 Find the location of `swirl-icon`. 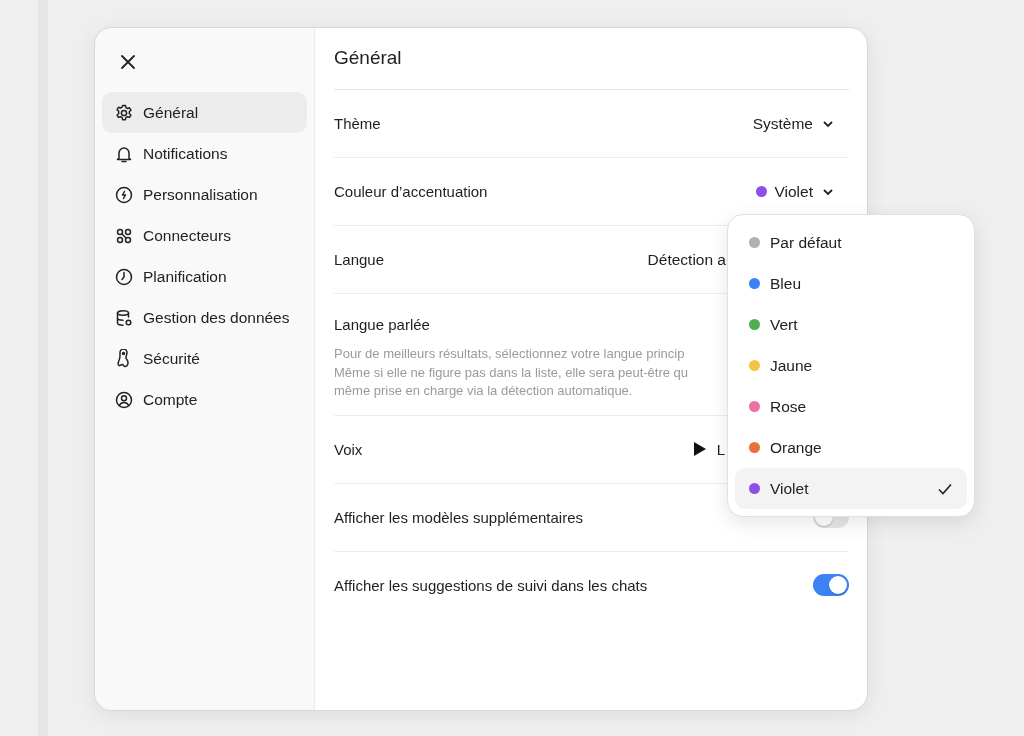

swirl-icon is located at coordinates (124, 194).